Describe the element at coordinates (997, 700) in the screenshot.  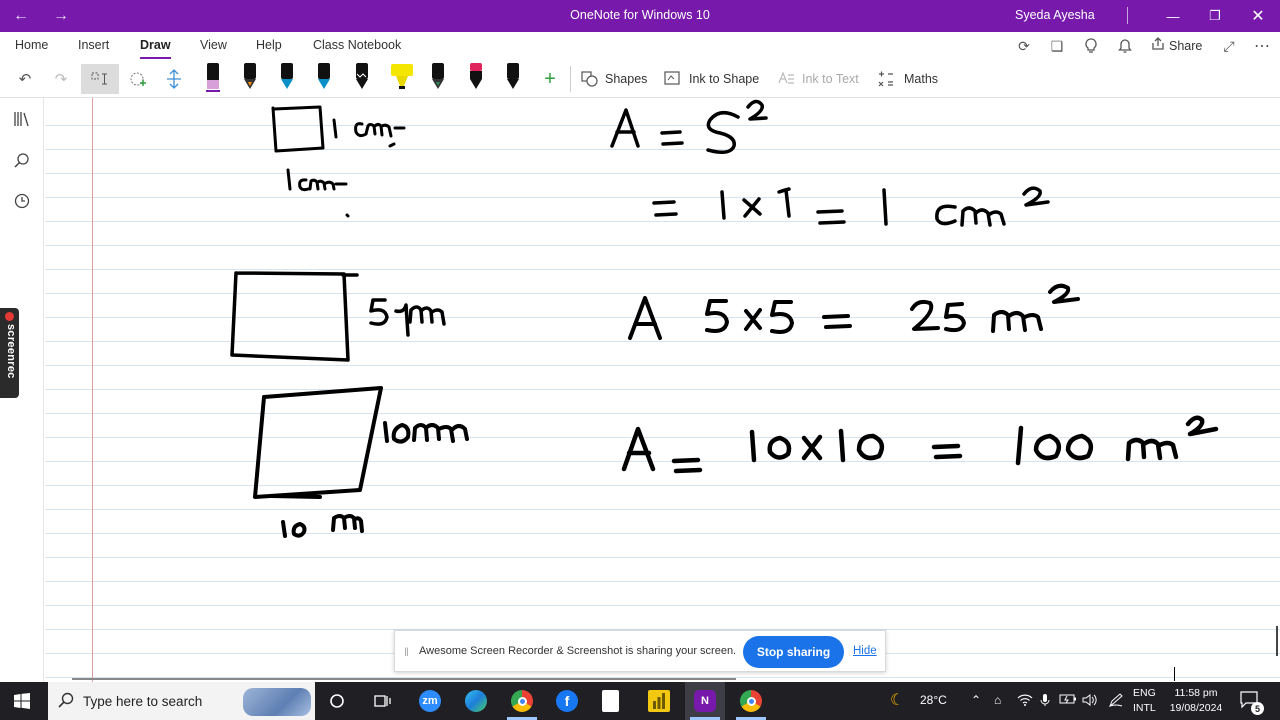
I see `meet-now-icon: ⌂` at that location.